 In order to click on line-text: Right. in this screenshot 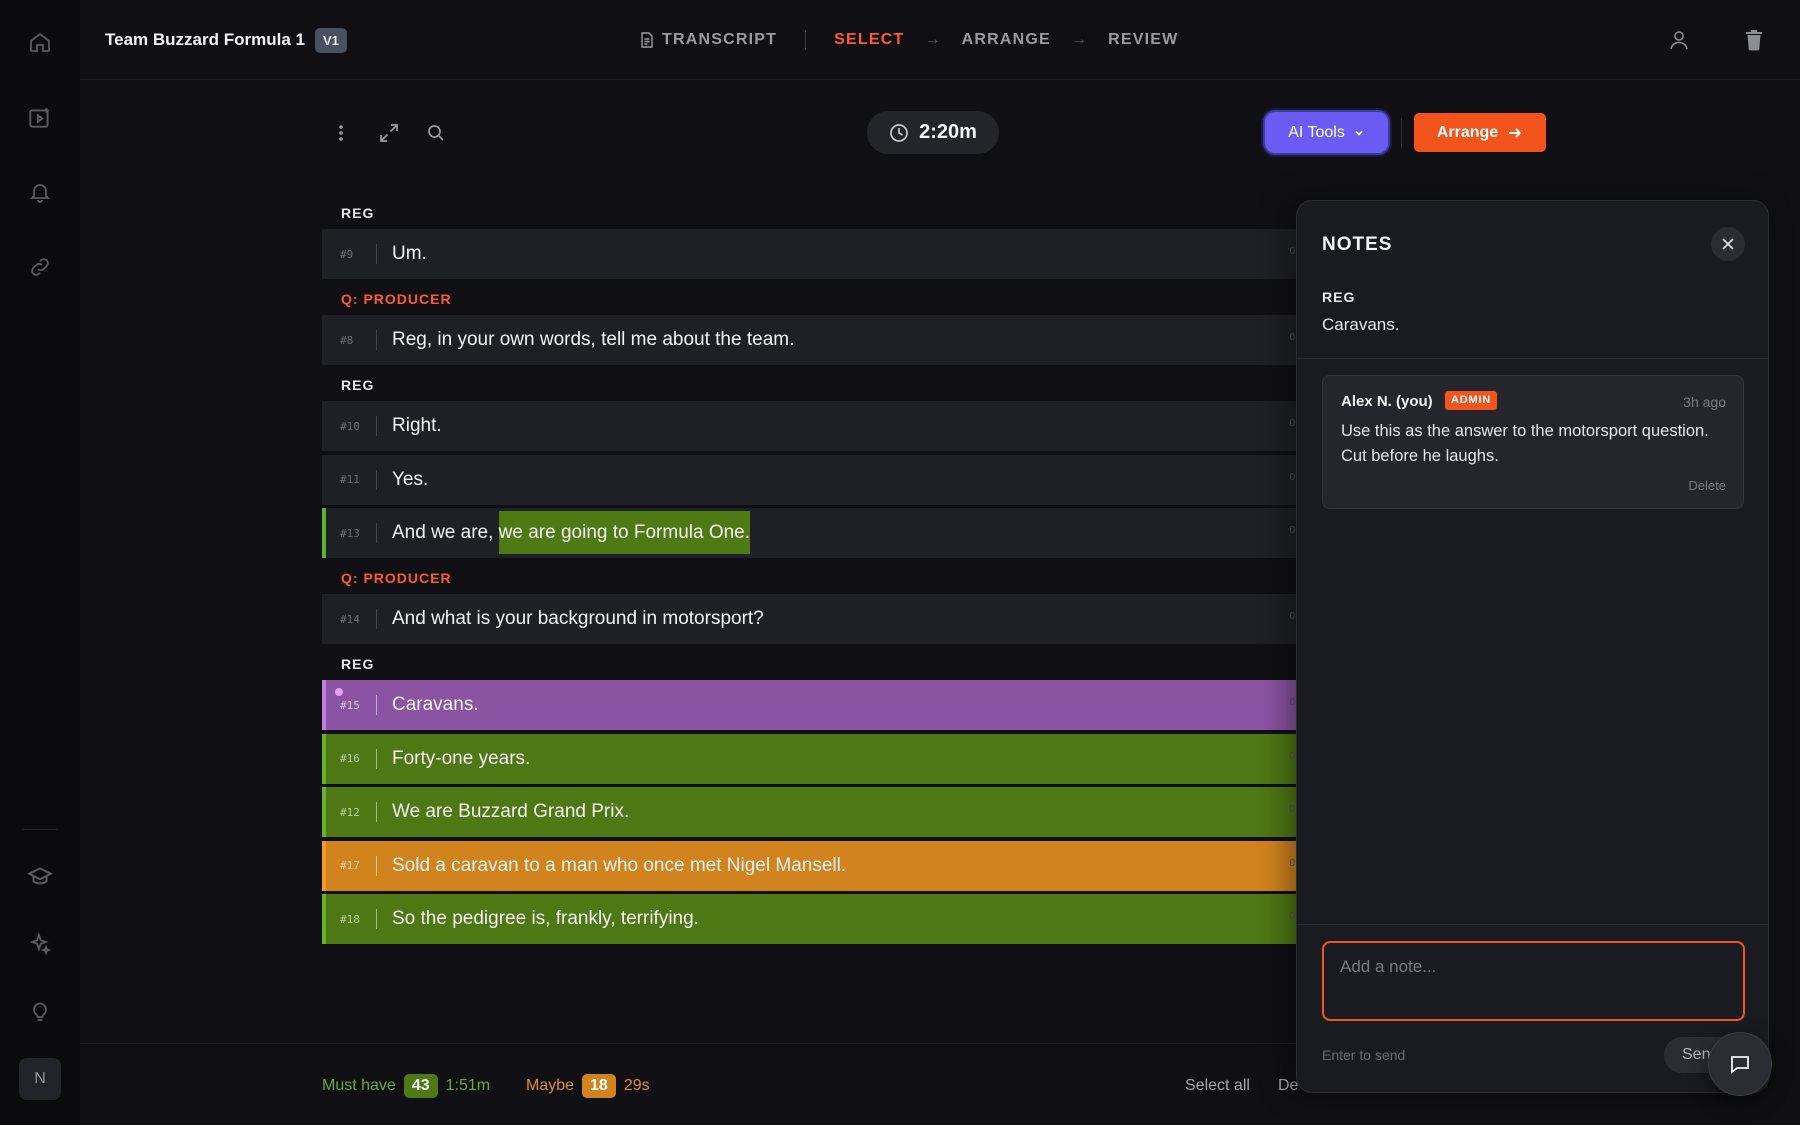, I will do `click(417, 425)`.